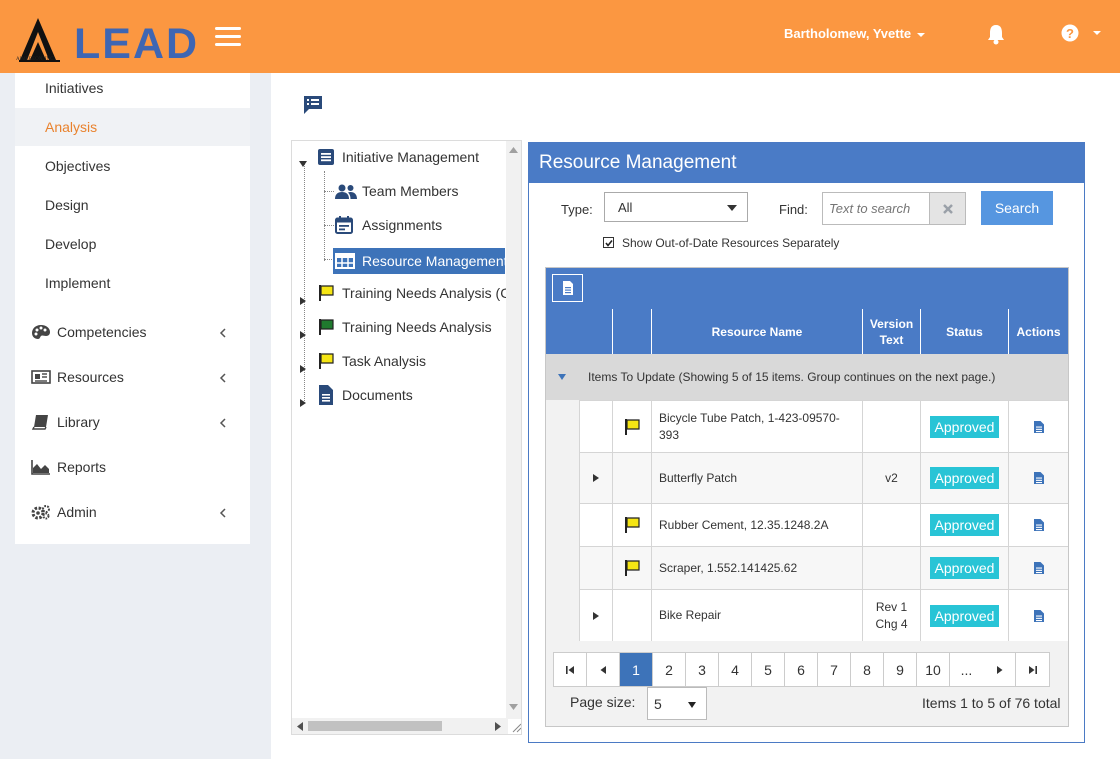  What do you see at coordinates (132, 127) in the screenshot?
I see `sidebar-item-analysis: Analysis` at bounding box center [132, 127].